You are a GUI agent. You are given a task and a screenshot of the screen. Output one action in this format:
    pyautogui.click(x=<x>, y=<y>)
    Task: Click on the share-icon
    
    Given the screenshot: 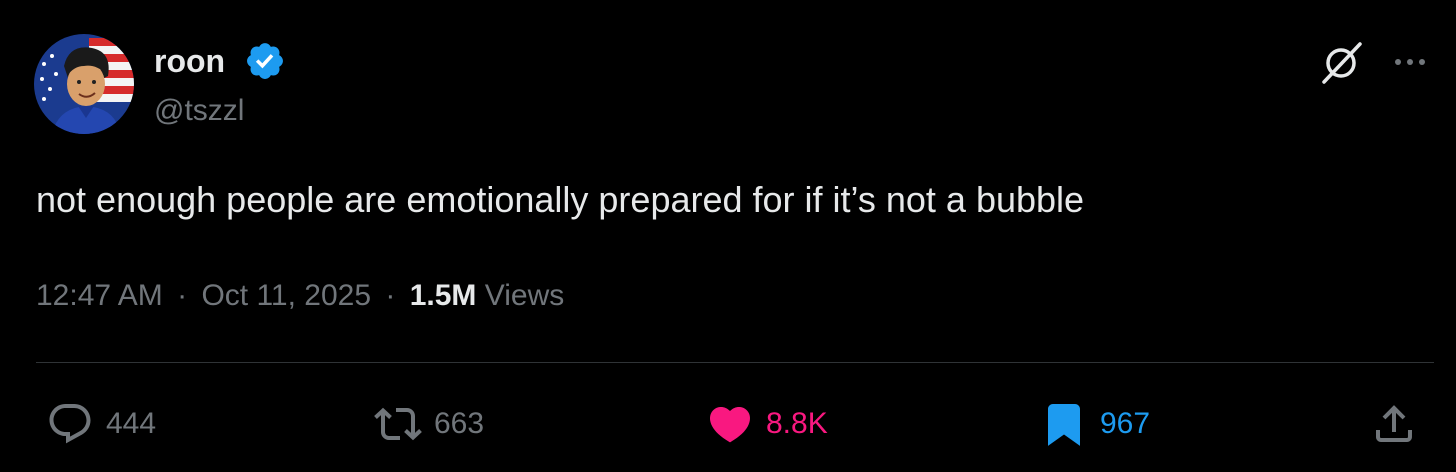 What is the action you would take?
    pyautogui.click(x=1394, y=423)
    